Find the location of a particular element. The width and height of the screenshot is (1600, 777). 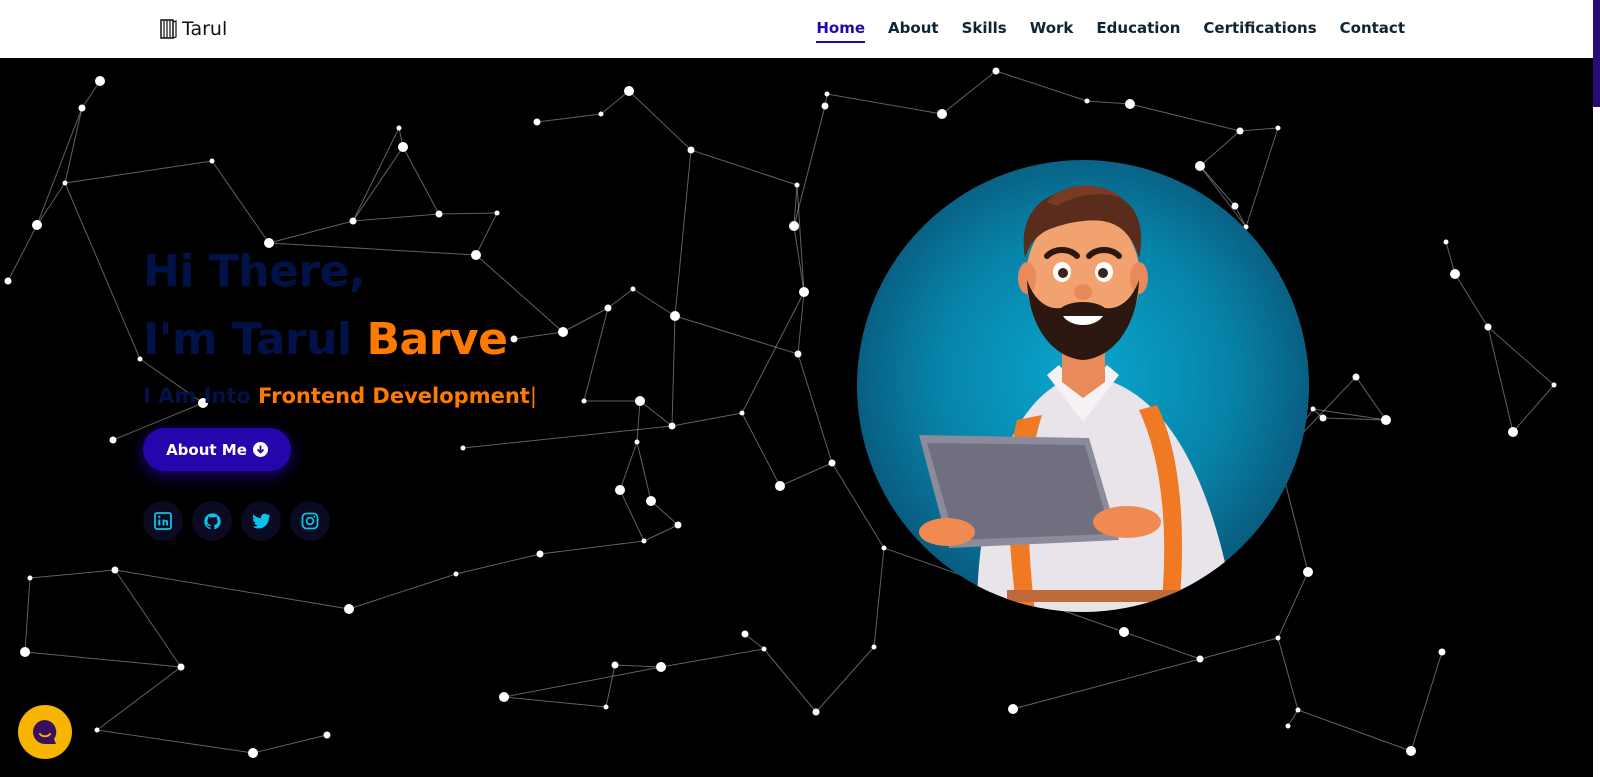

instagram-link is located at coordinates (310, 521).